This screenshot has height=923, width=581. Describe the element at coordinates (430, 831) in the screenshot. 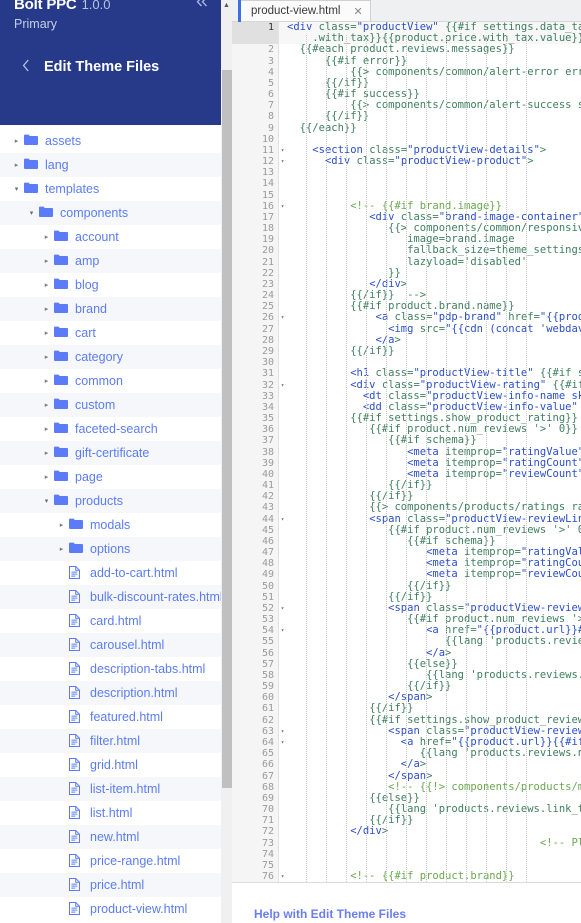

I see `code-line: </div>` at that location.